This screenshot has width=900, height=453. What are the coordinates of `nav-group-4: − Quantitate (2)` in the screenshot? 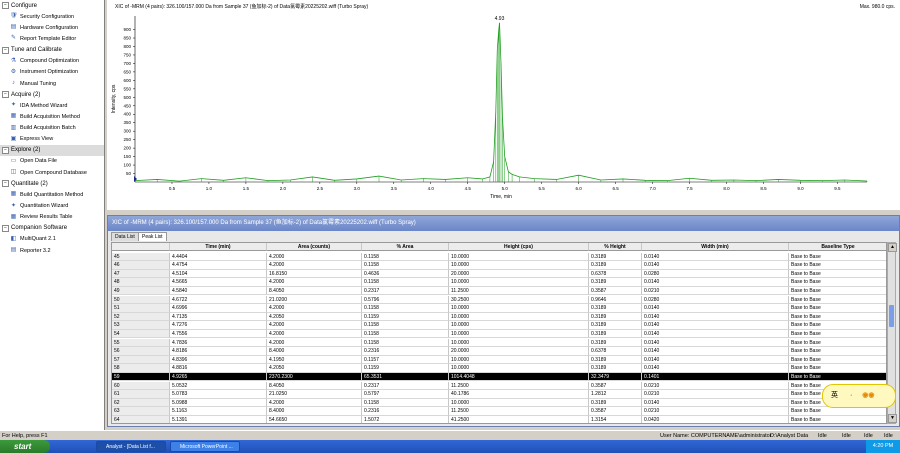 It's located at (52, 183).